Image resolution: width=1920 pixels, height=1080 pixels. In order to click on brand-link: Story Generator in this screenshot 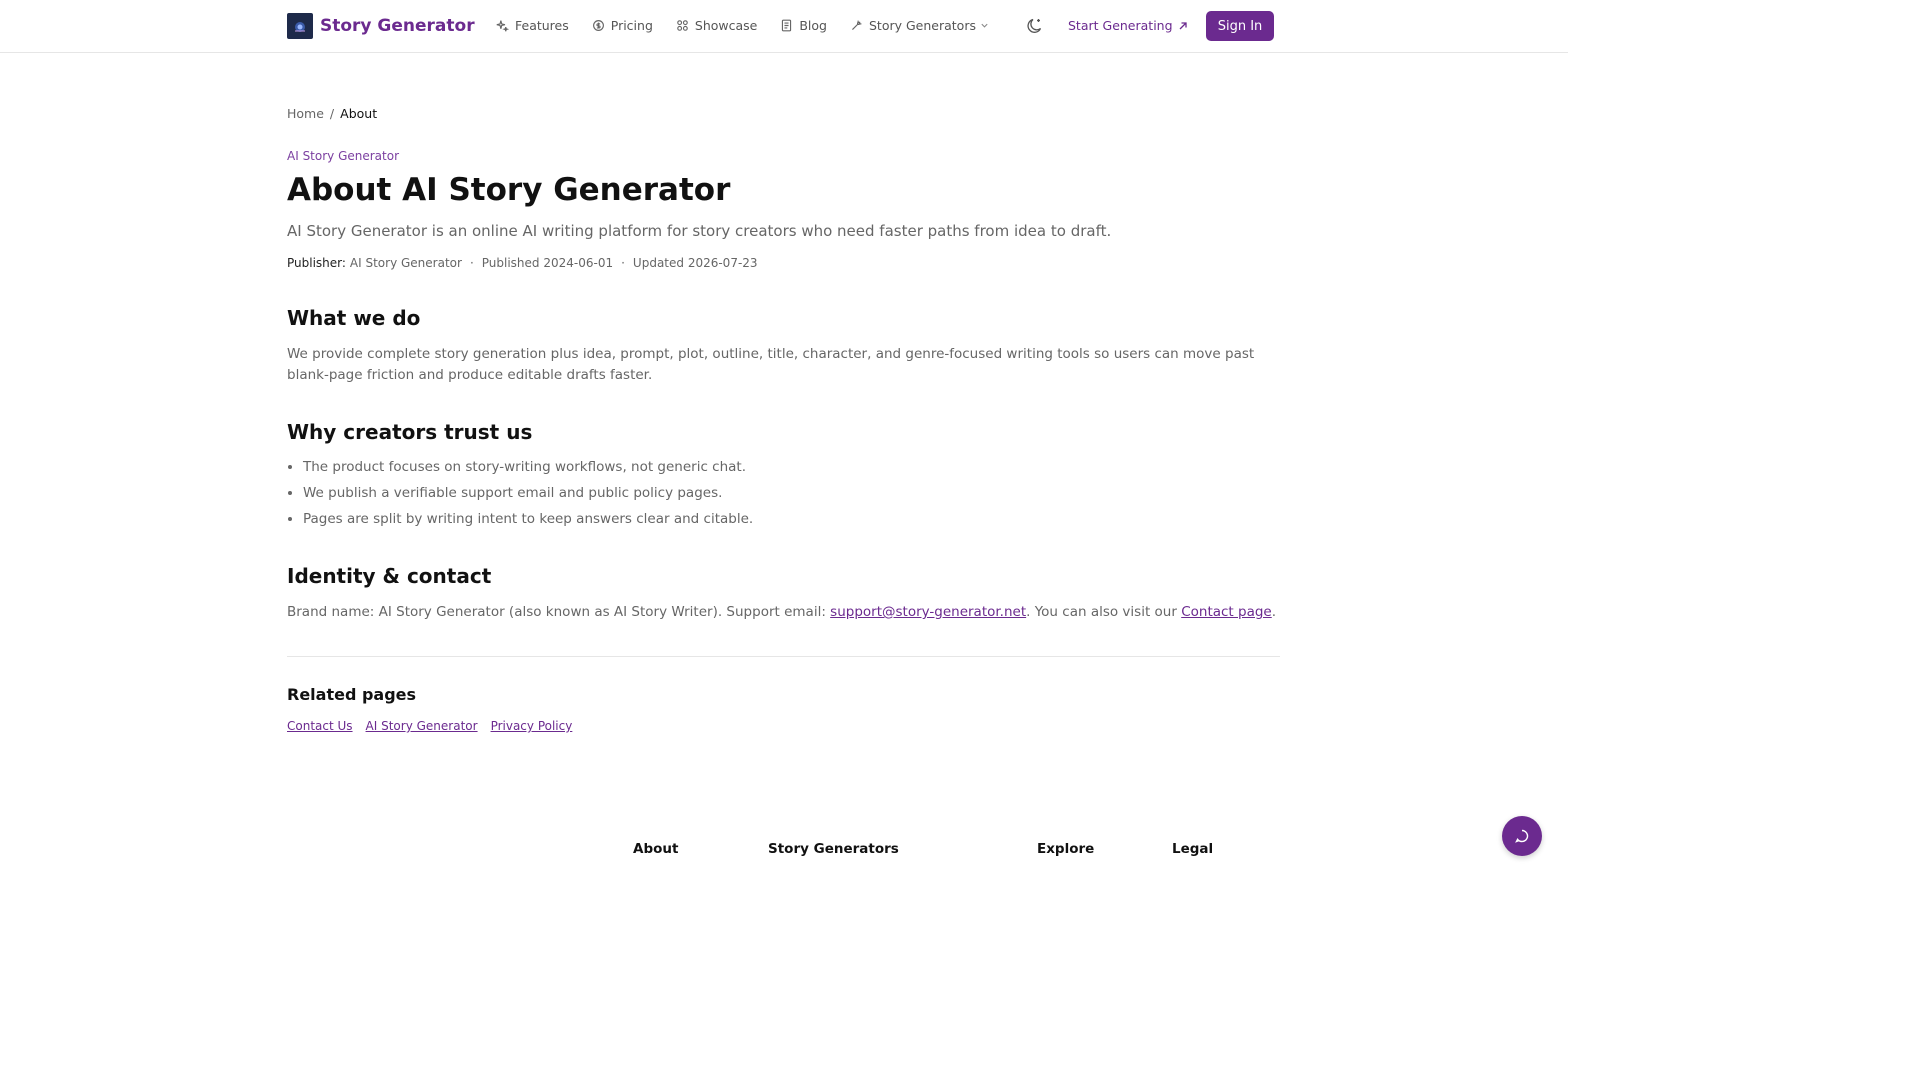, I will do `click(381, 26)`.